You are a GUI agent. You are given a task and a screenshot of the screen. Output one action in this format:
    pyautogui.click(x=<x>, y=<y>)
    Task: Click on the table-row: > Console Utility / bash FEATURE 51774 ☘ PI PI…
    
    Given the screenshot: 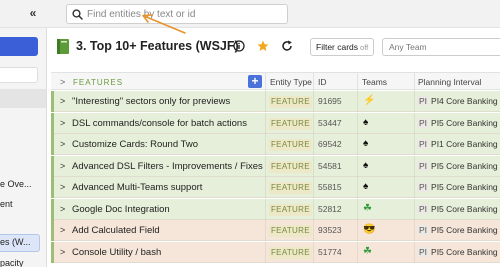 What is the action you would take?
    pyautogui.click(x=275, y=252)
    